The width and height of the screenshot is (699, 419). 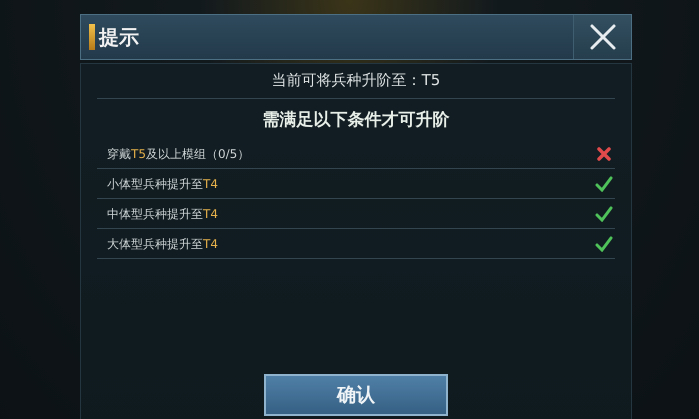 I want to click on close-icon, so click(x=603, y=37).